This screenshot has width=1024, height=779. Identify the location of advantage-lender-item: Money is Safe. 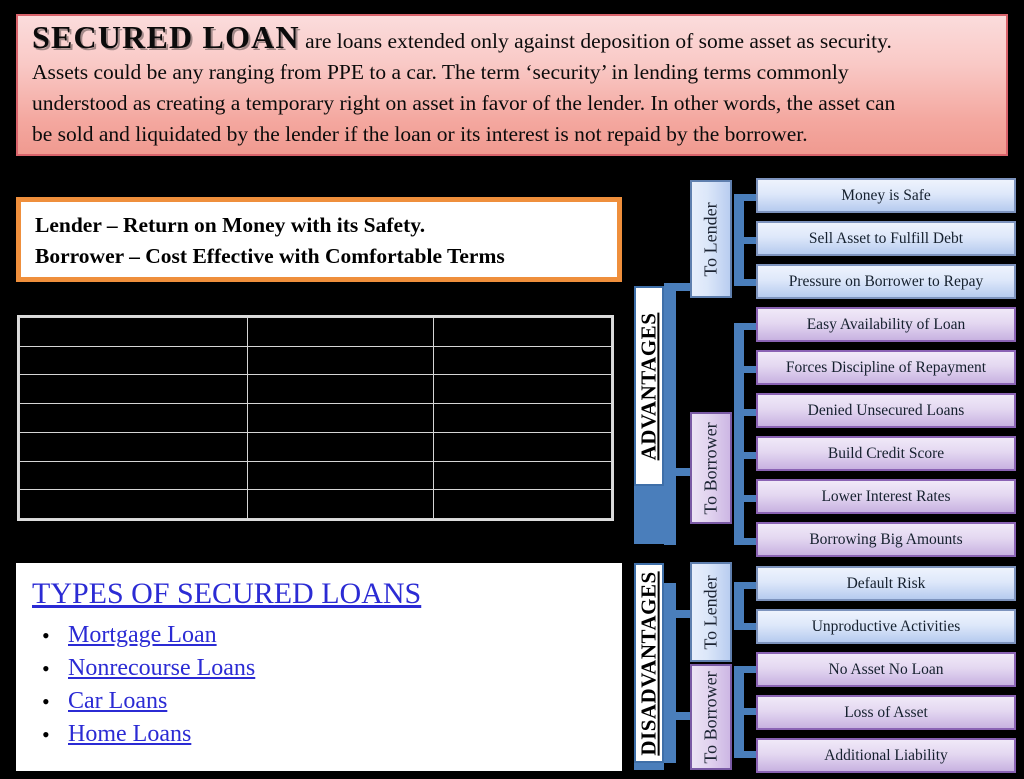
(886, 195).